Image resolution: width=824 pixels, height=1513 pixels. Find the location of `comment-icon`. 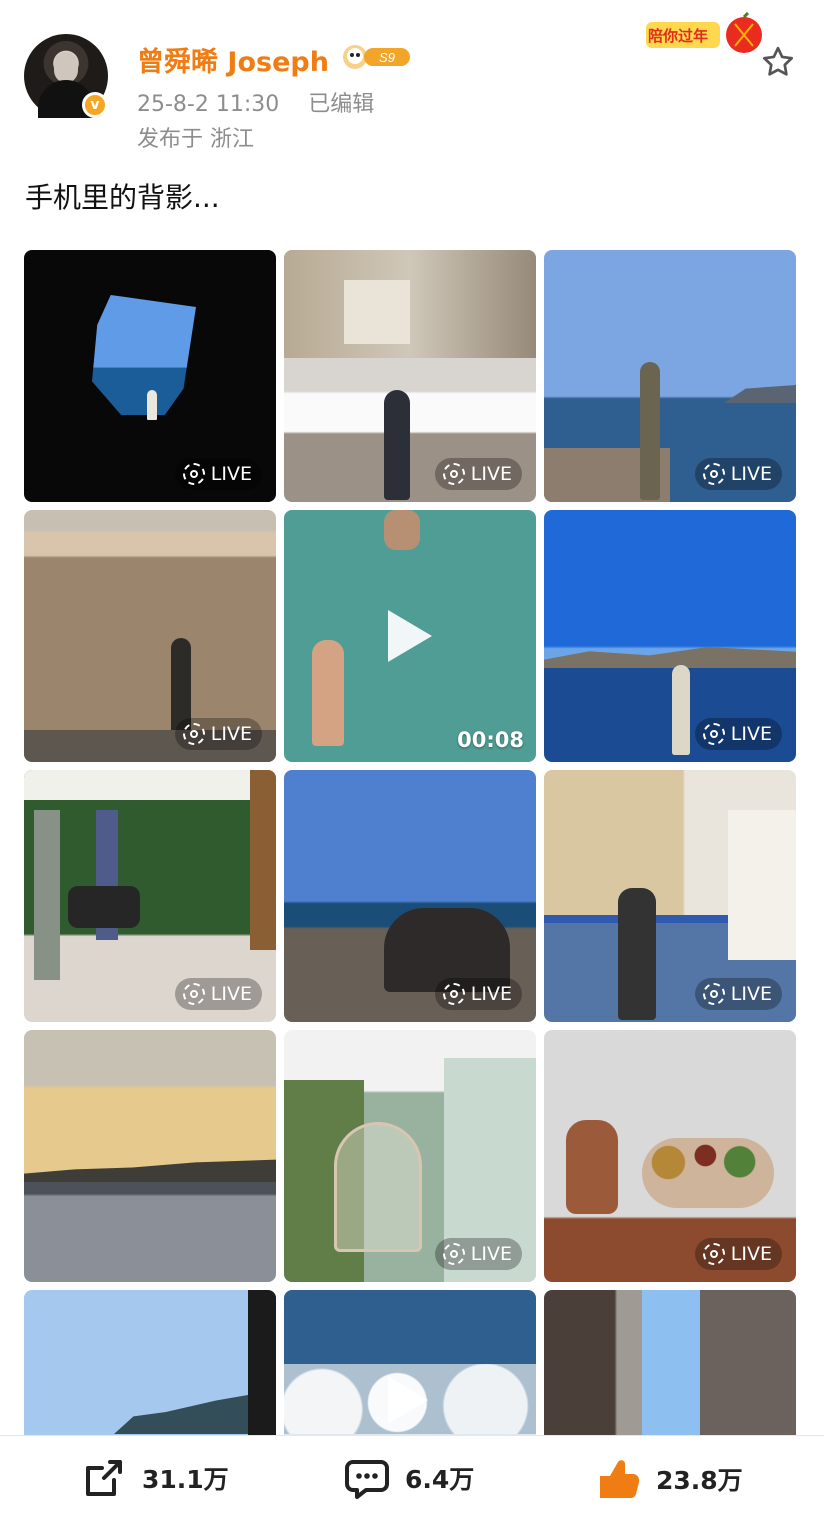

comment-icon is located at coordinates (367, 1479).